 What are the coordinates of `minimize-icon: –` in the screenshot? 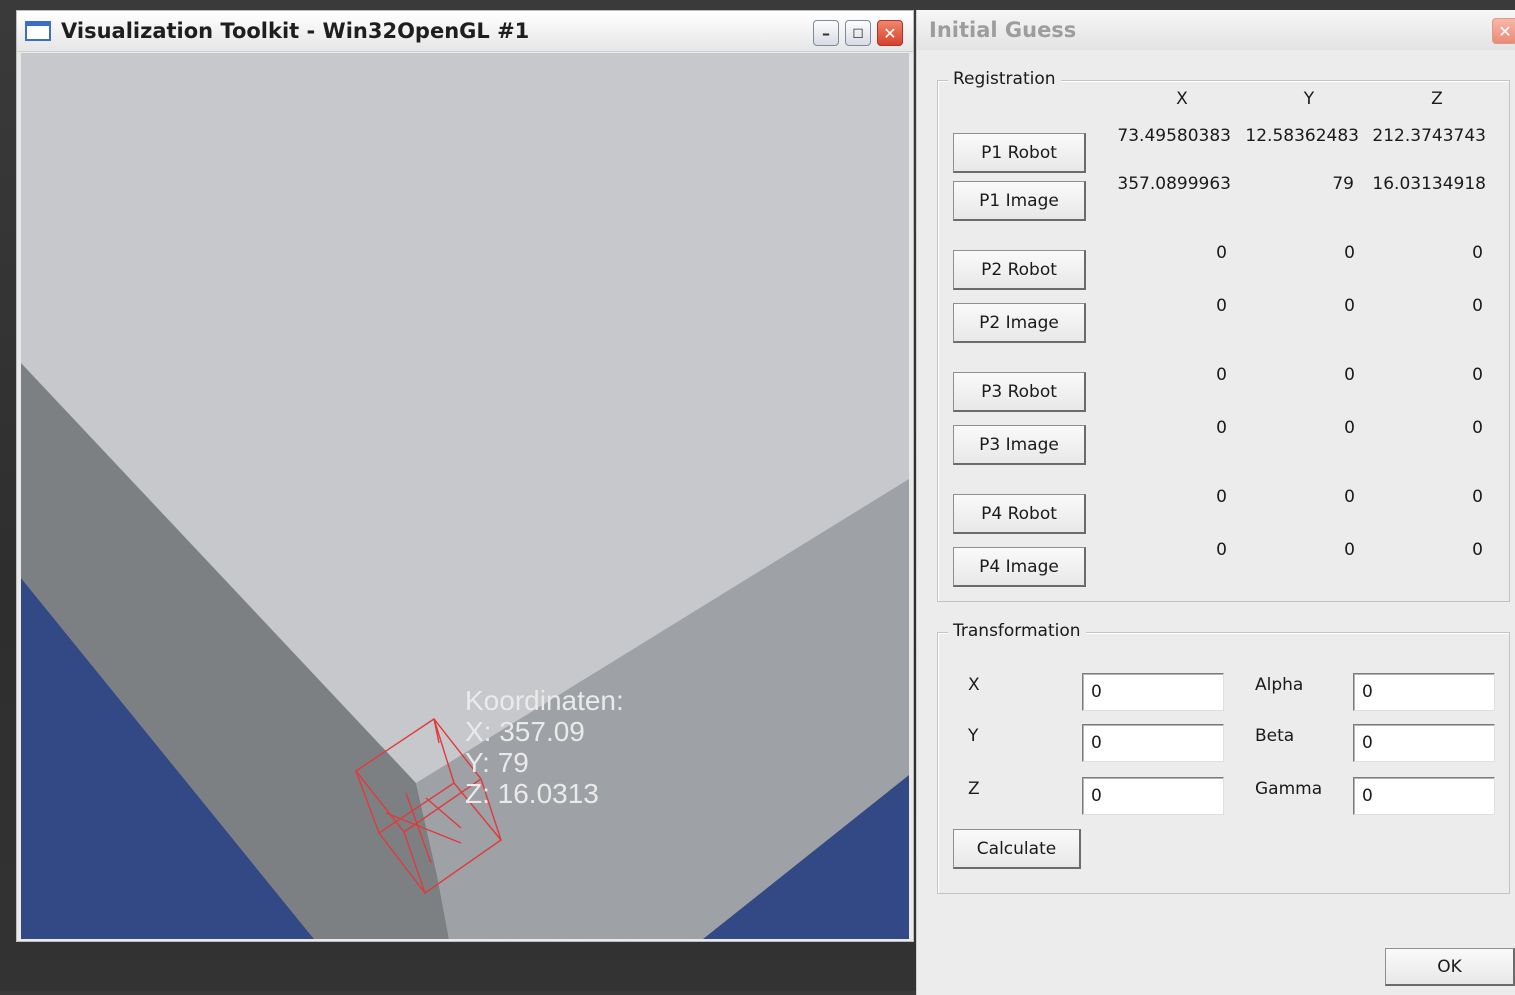 It's located at (826, 33).